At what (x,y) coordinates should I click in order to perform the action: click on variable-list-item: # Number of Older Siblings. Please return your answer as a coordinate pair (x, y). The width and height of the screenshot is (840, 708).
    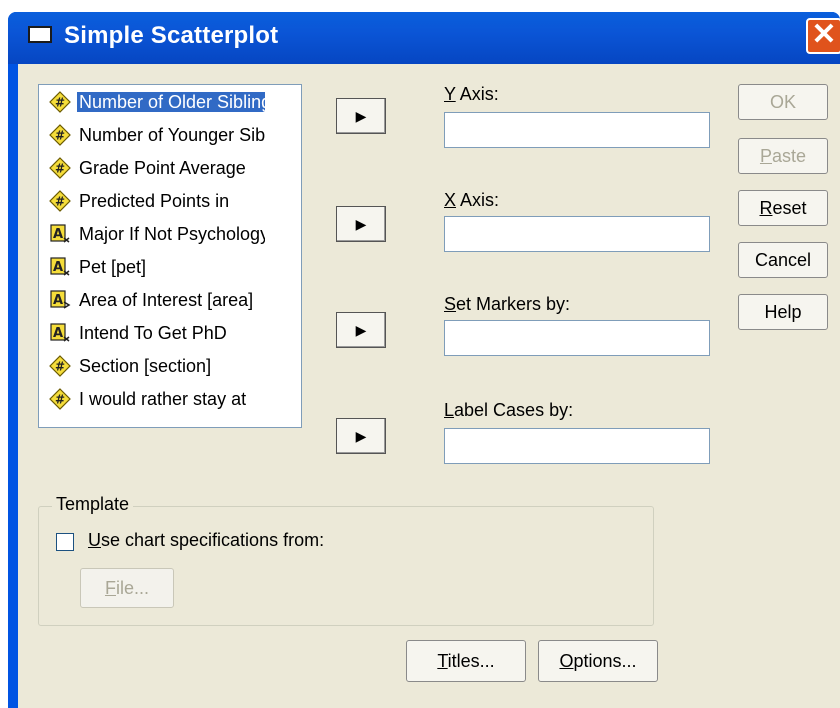
    Looking at the image, I should click on (157, 102).